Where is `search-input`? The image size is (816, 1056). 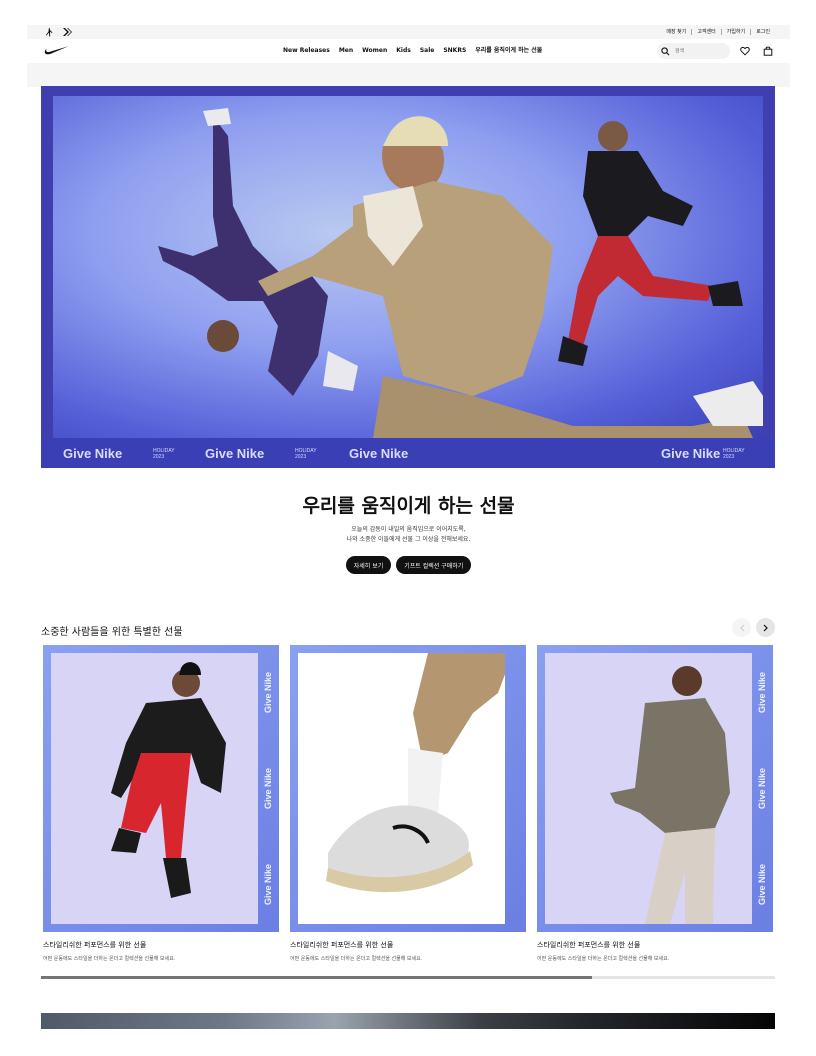
search-input is located at coordinates (700, 51).